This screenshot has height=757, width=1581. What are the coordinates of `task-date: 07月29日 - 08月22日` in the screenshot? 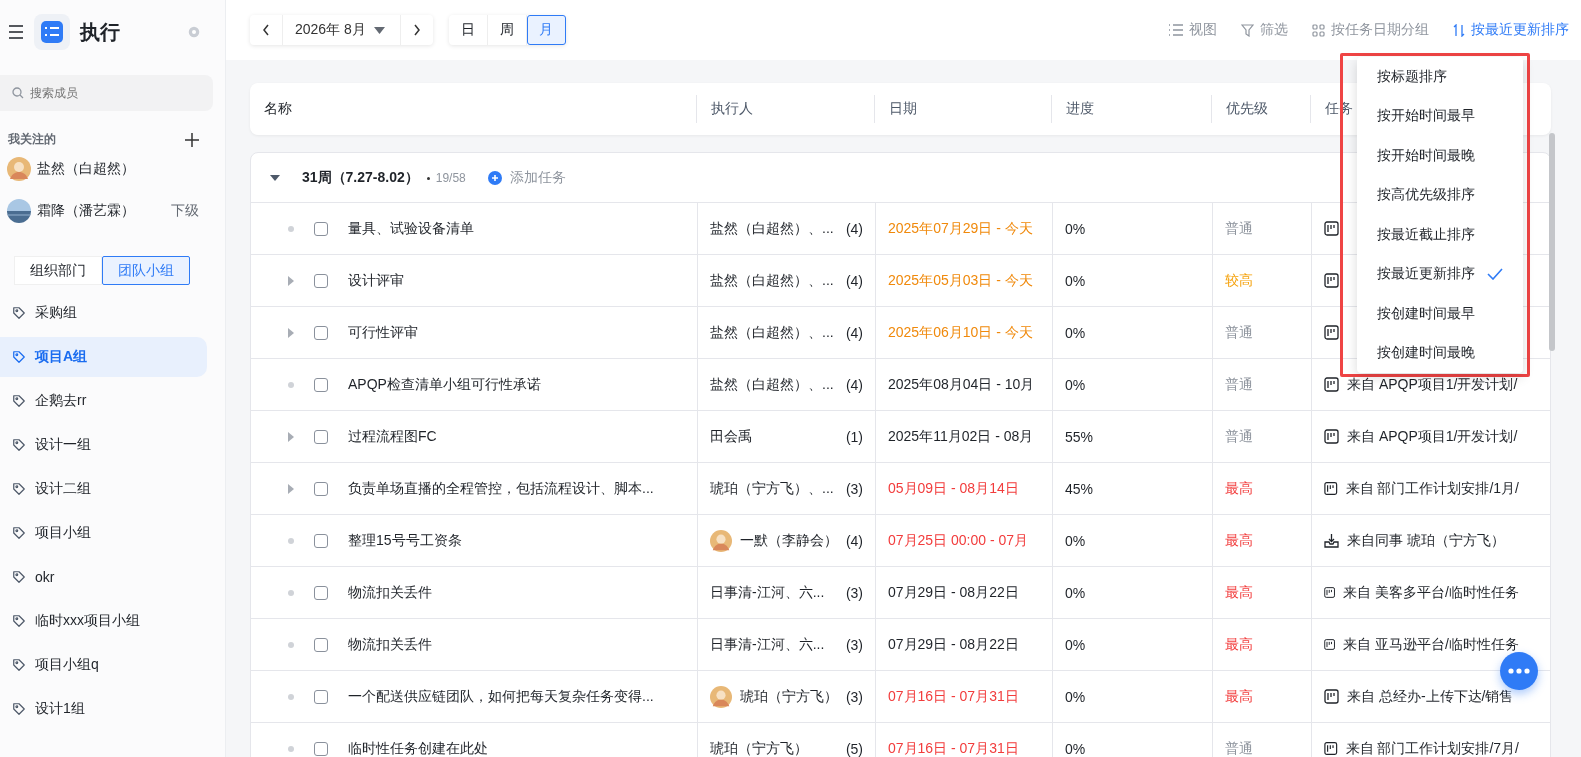 It's located at (953, 644).